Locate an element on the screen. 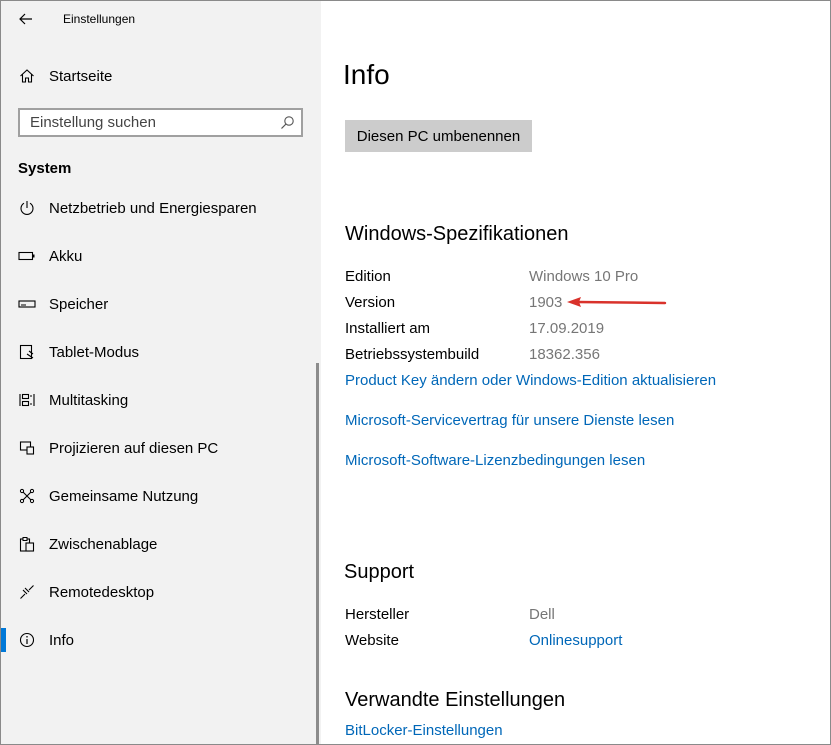  sidebar-item-label: Remotedesktop is located at coordinates (102, 592).